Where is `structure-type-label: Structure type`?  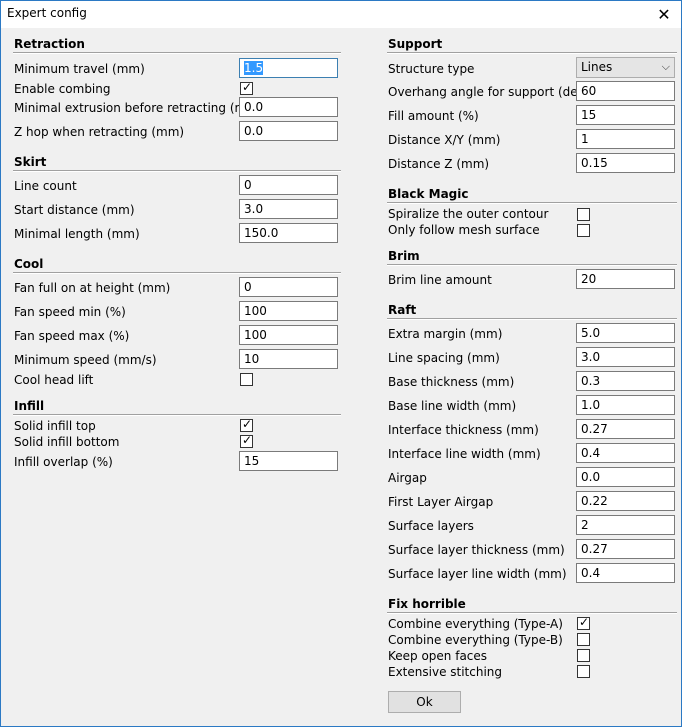
structure-type-label: Structure type is located at coordinates (431, 69).